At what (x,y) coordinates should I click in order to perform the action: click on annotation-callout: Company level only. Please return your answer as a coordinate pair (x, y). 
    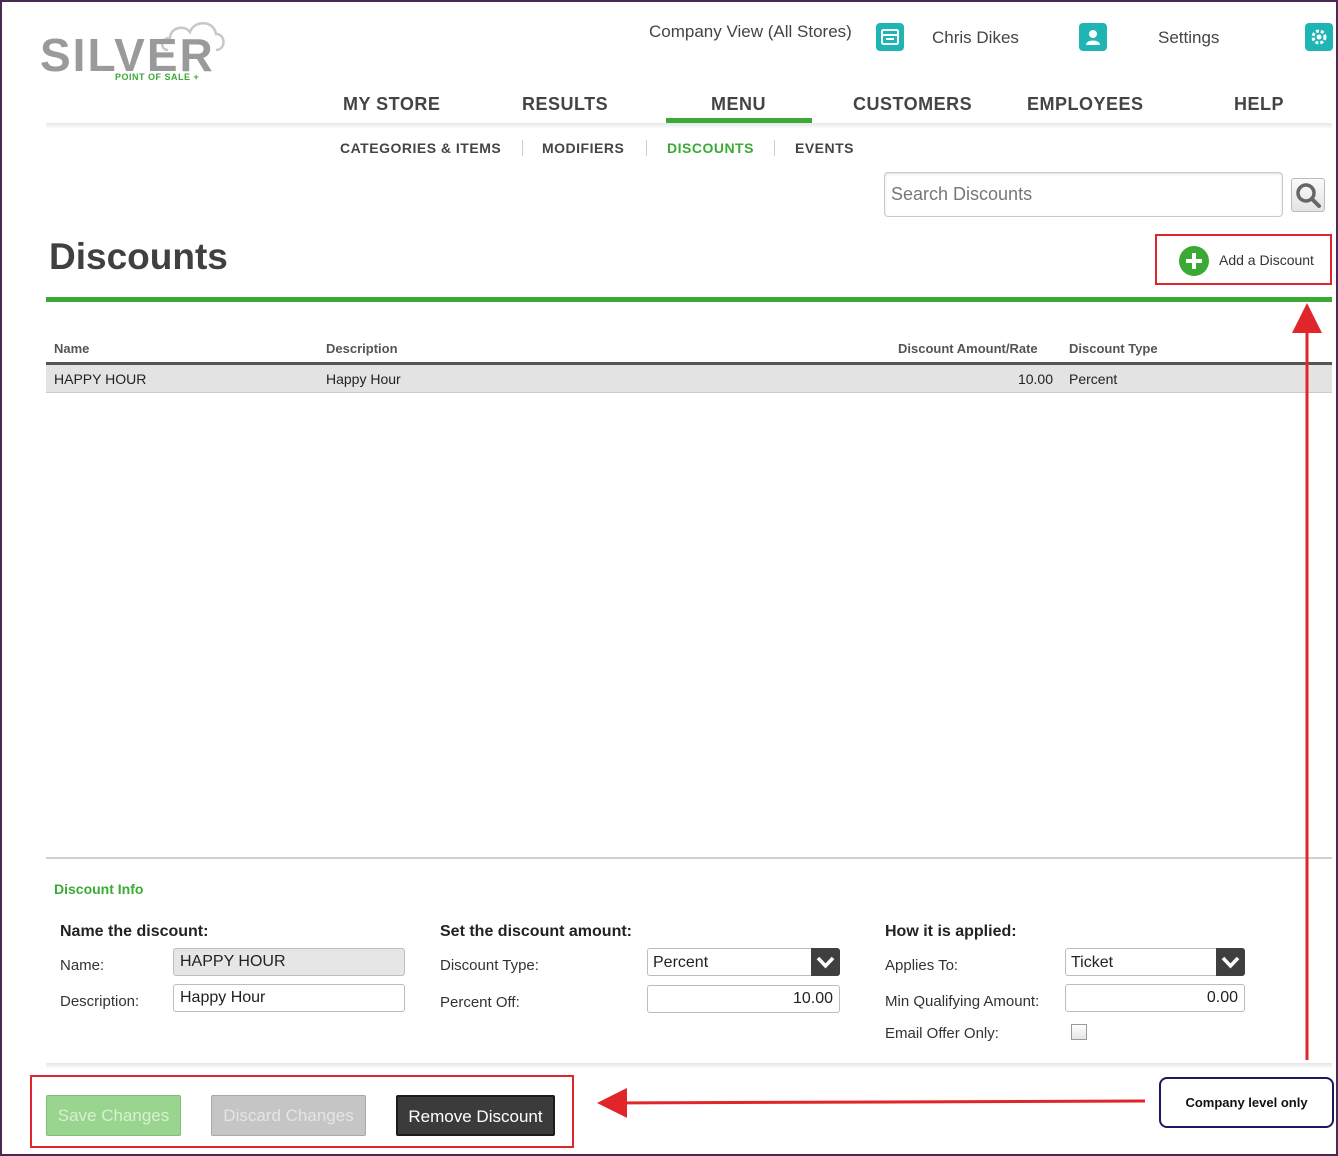
    Looking at the image, I should click on (1246, 1102).